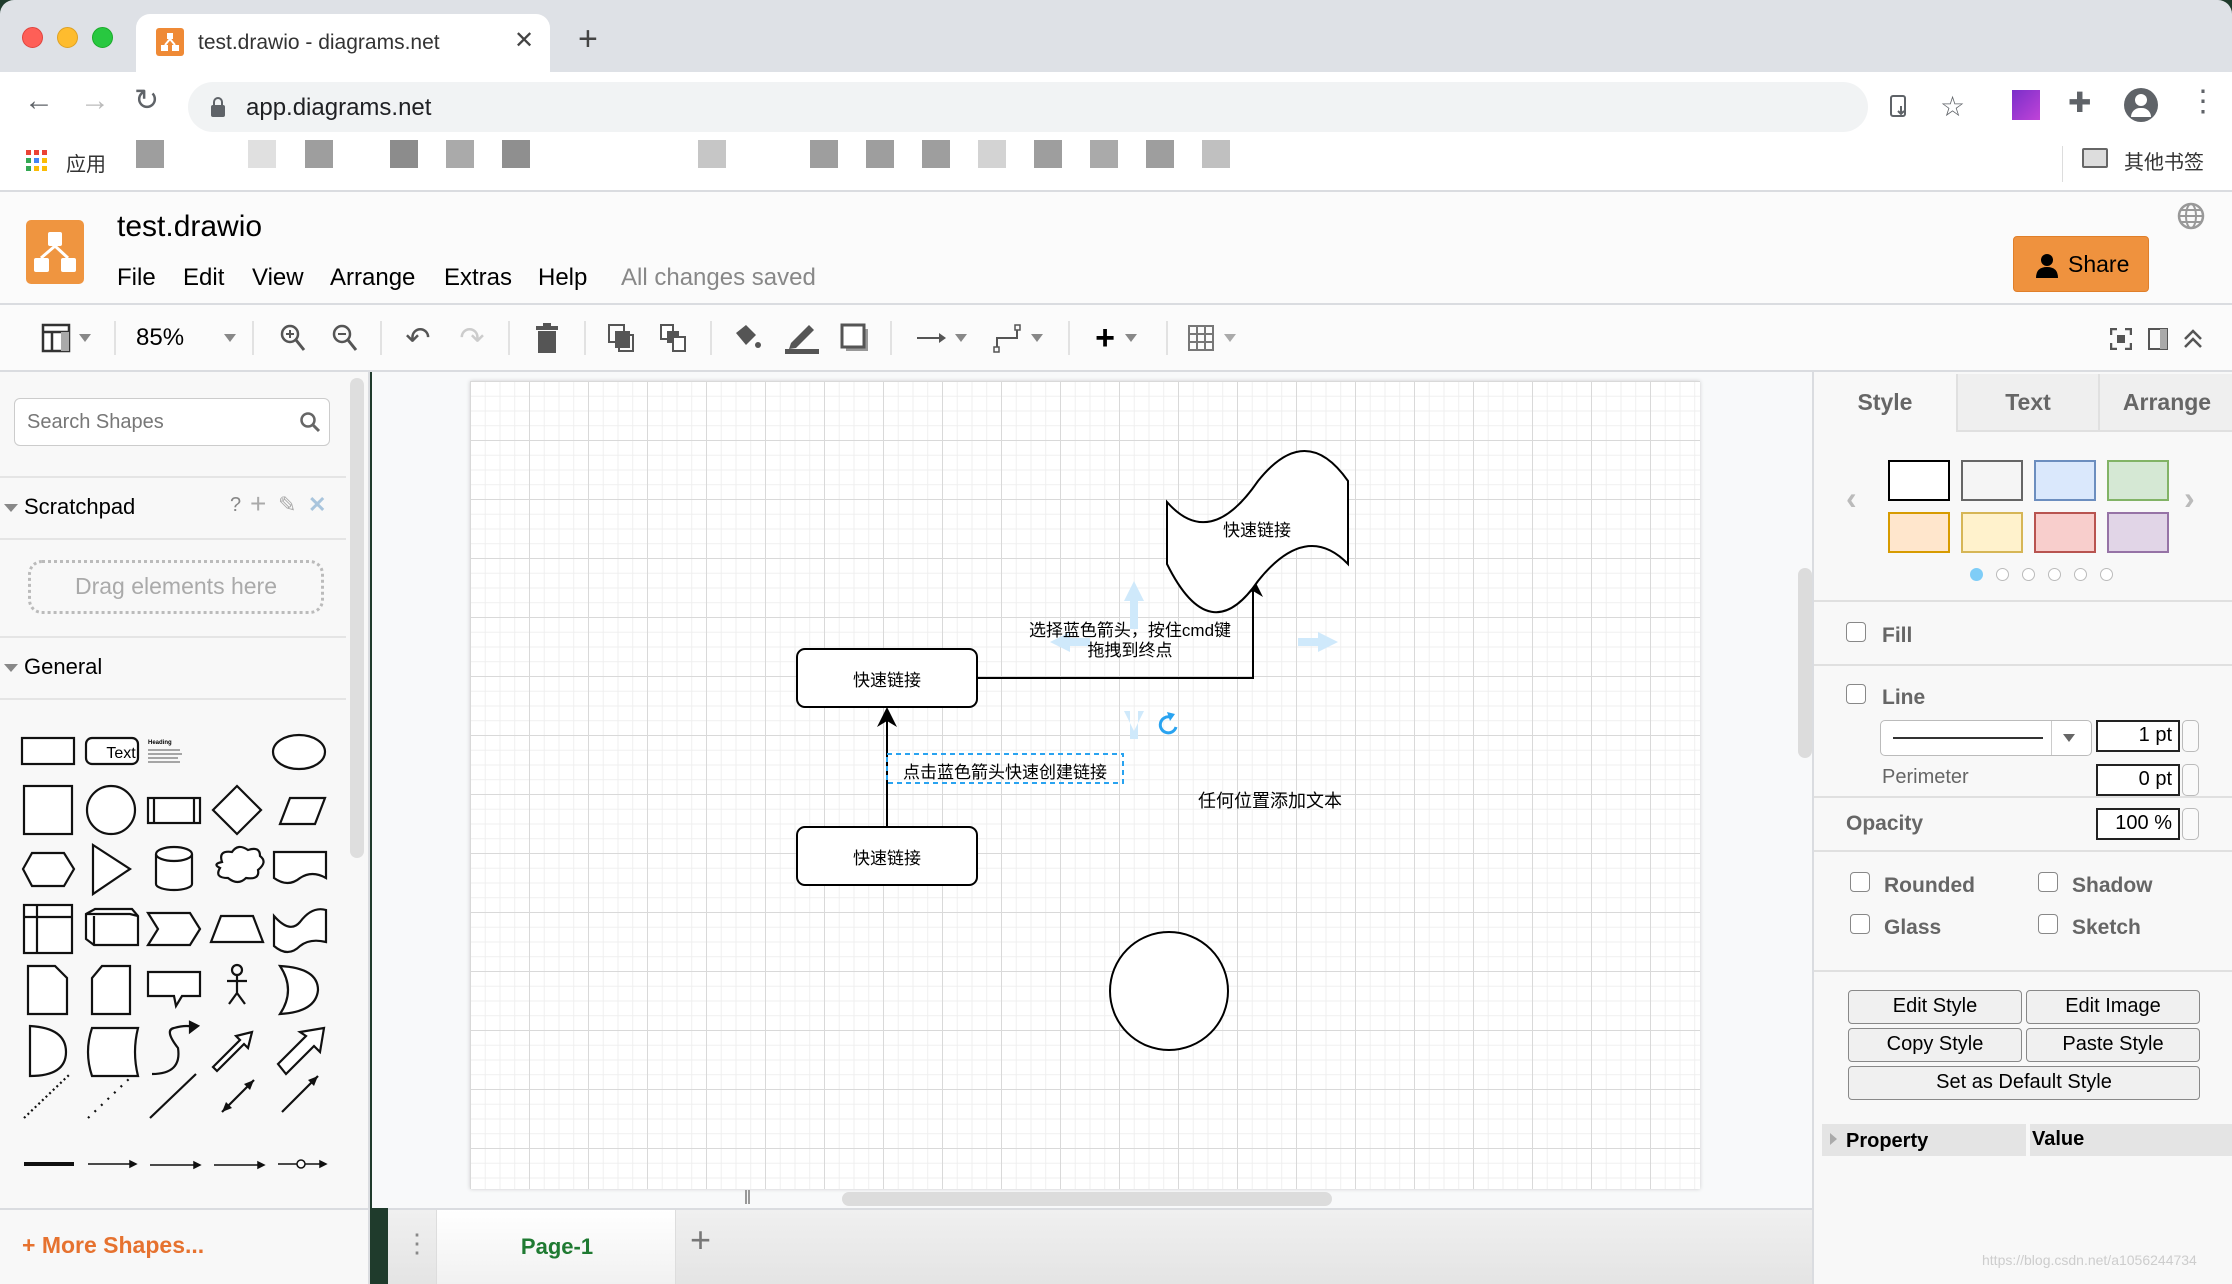 Image resolution: width=2232 pixels, height=1284 pixels. I want to click on search-icon, so click(310, 422).